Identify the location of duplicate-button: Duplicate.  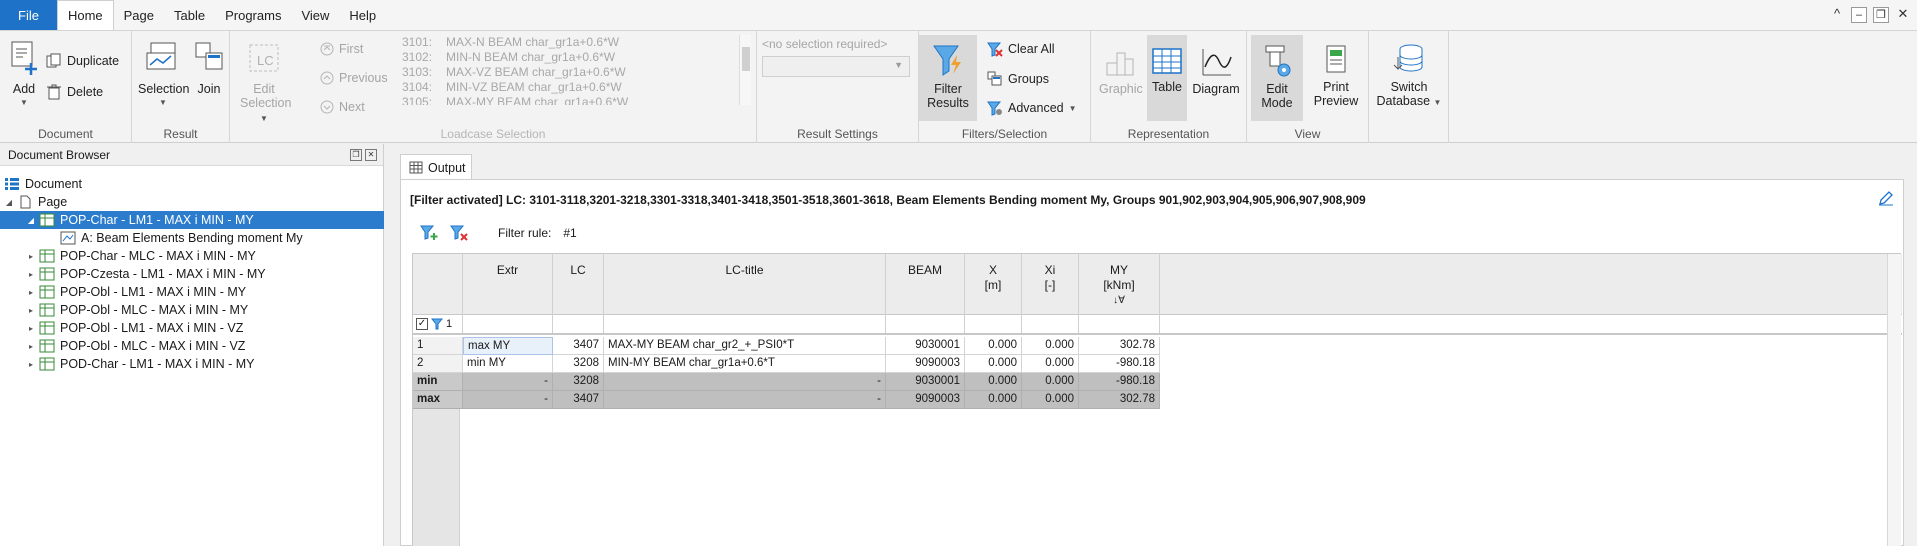
(82, 61).